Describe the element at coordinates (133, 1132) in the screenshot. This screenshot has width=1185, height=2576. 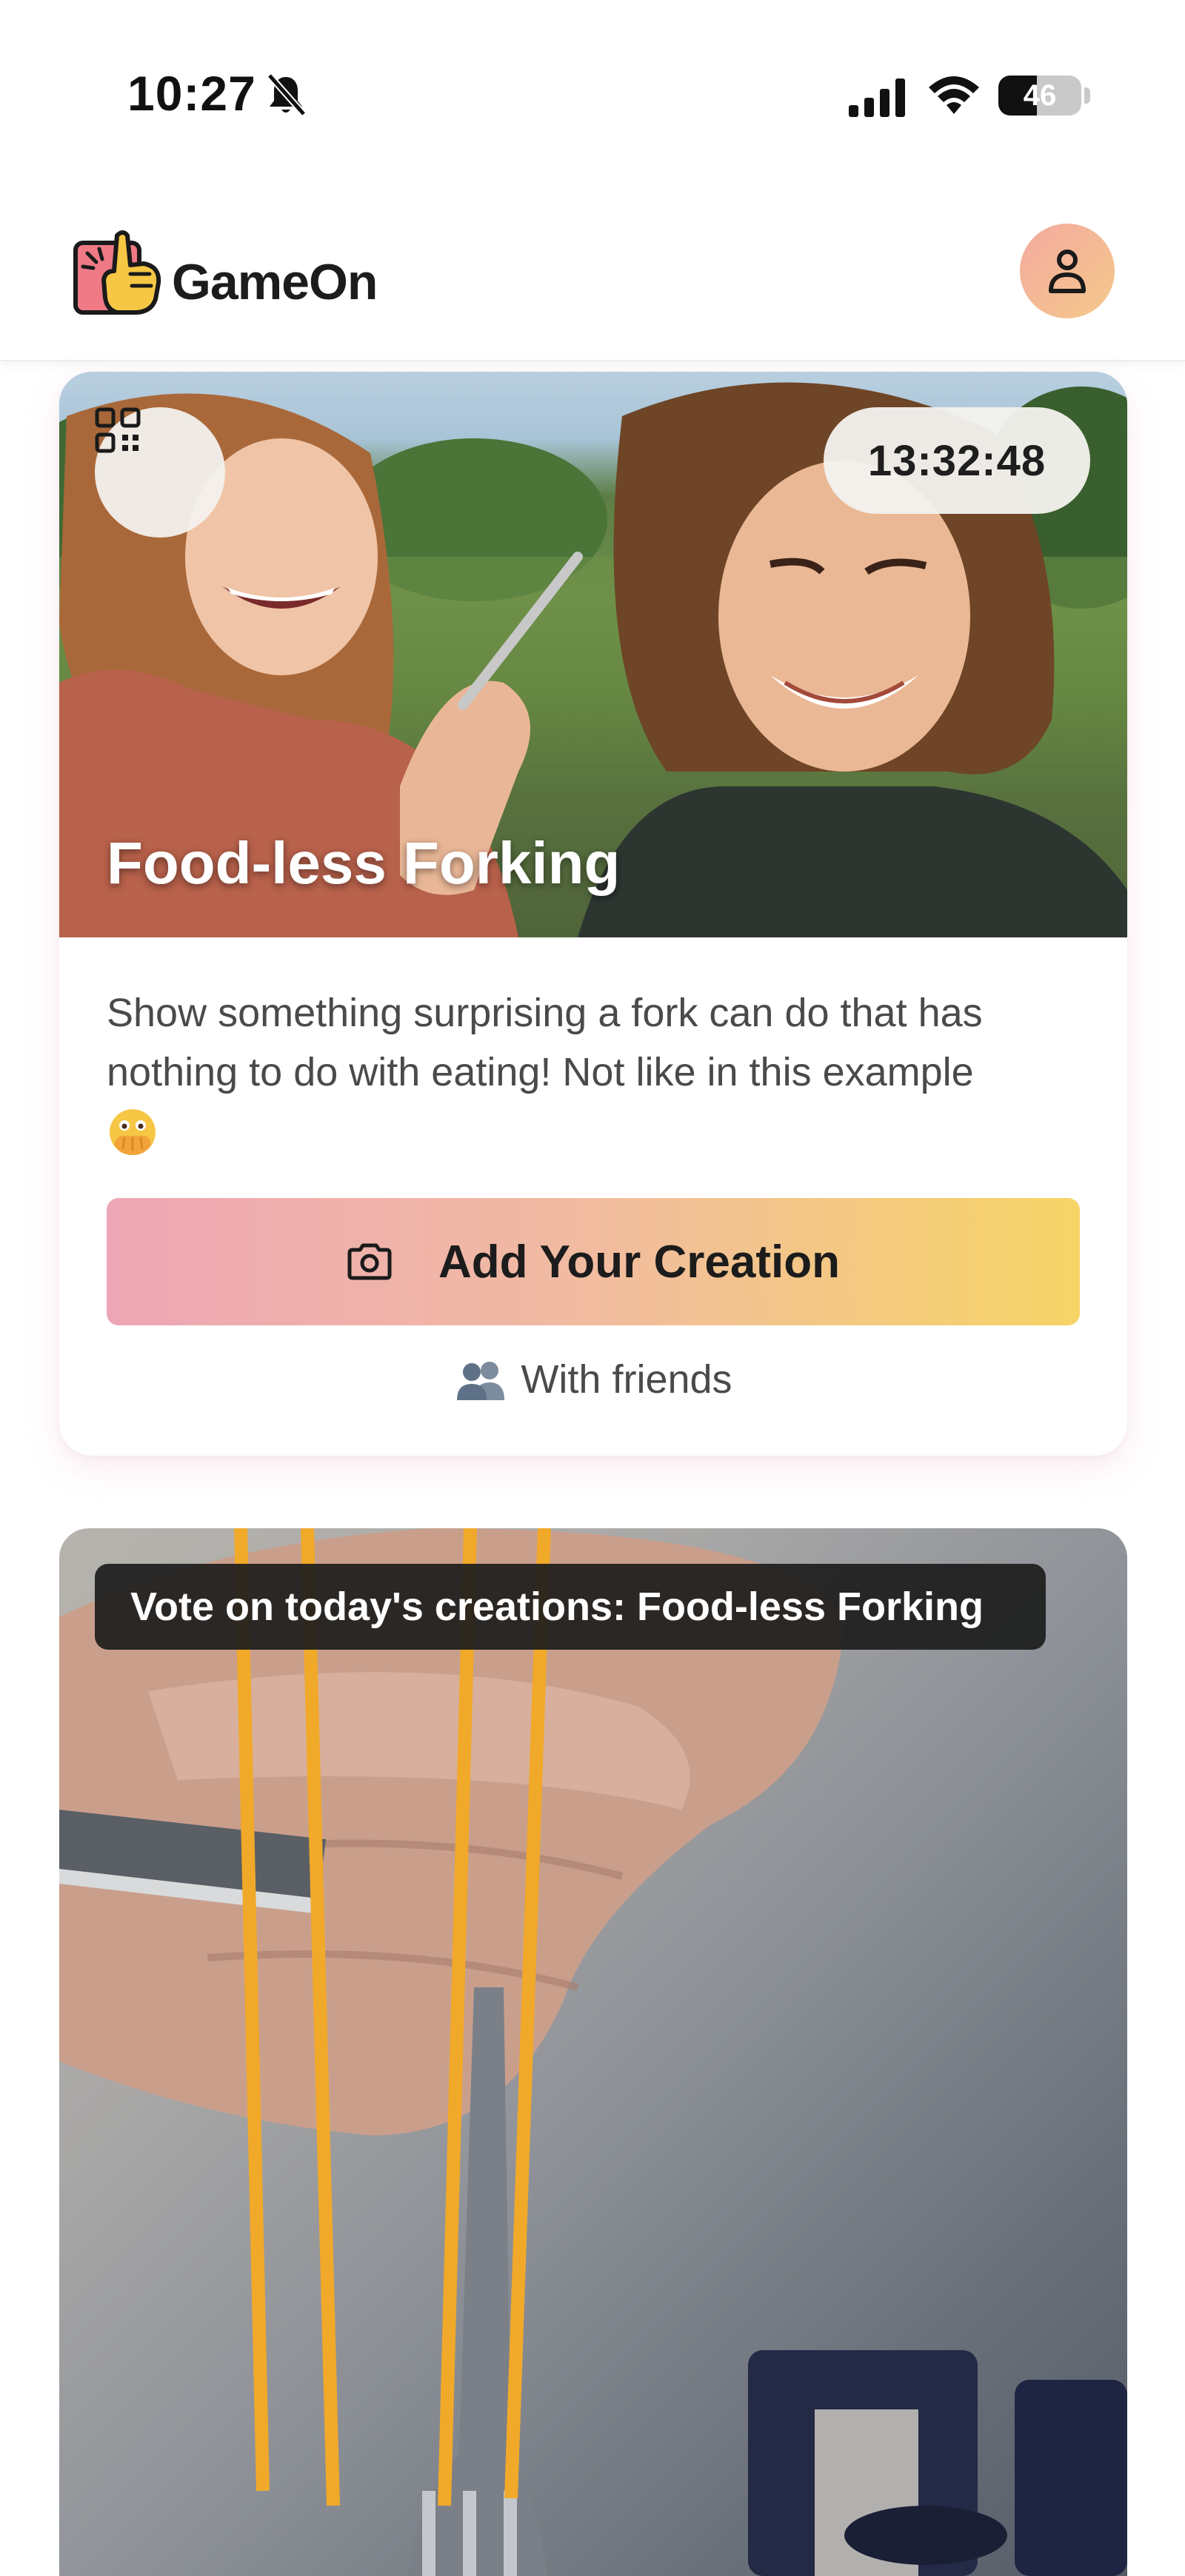
I see `face-with-hand-over-mouth-icon` at that location.